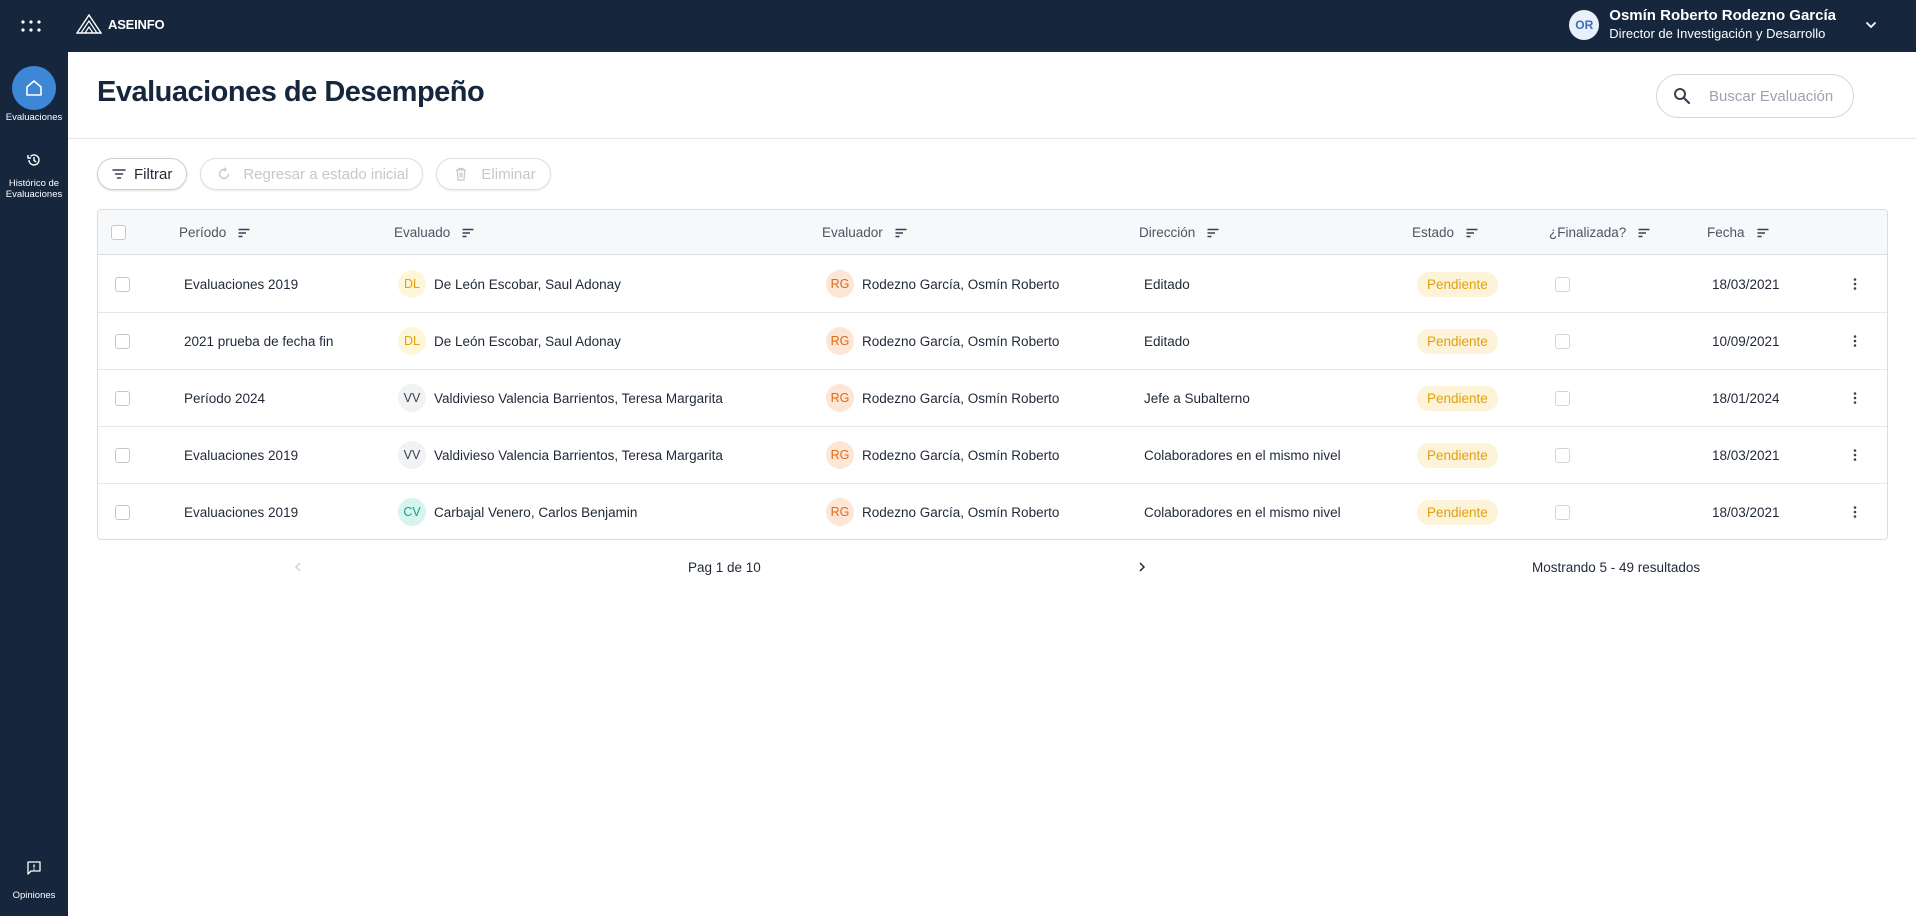  I want to click on evaluado-avatar: VV, so click(412, 398).